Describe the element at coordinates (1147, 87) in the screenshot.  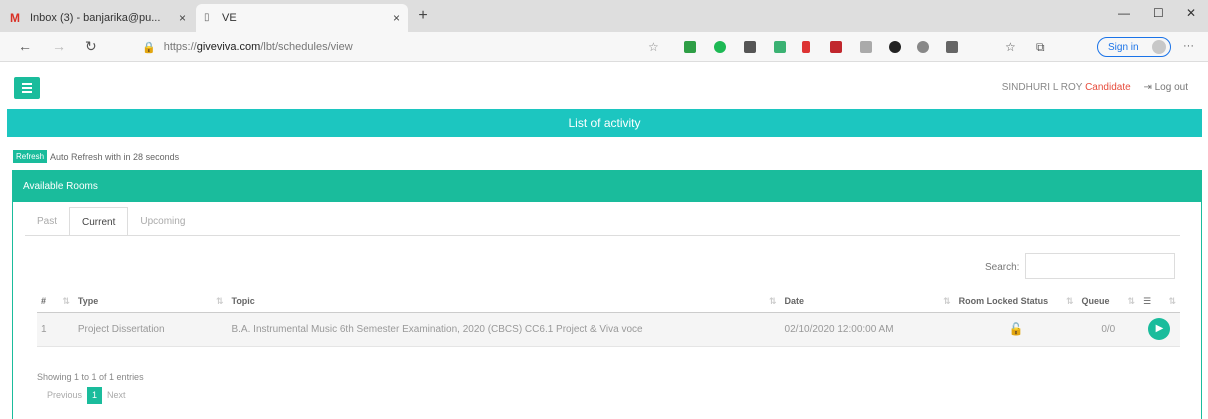
I see `logout-icon: ⇥` at that location.